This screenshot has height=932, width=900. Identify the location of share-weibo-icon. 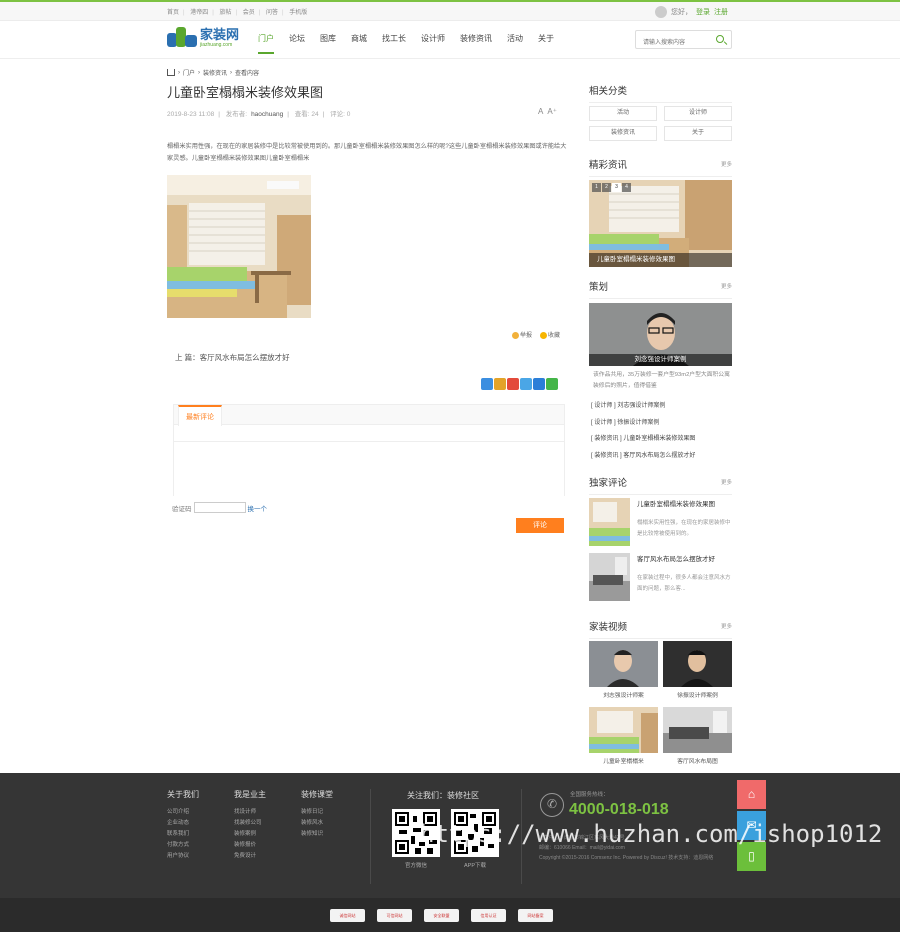
(513, 384).